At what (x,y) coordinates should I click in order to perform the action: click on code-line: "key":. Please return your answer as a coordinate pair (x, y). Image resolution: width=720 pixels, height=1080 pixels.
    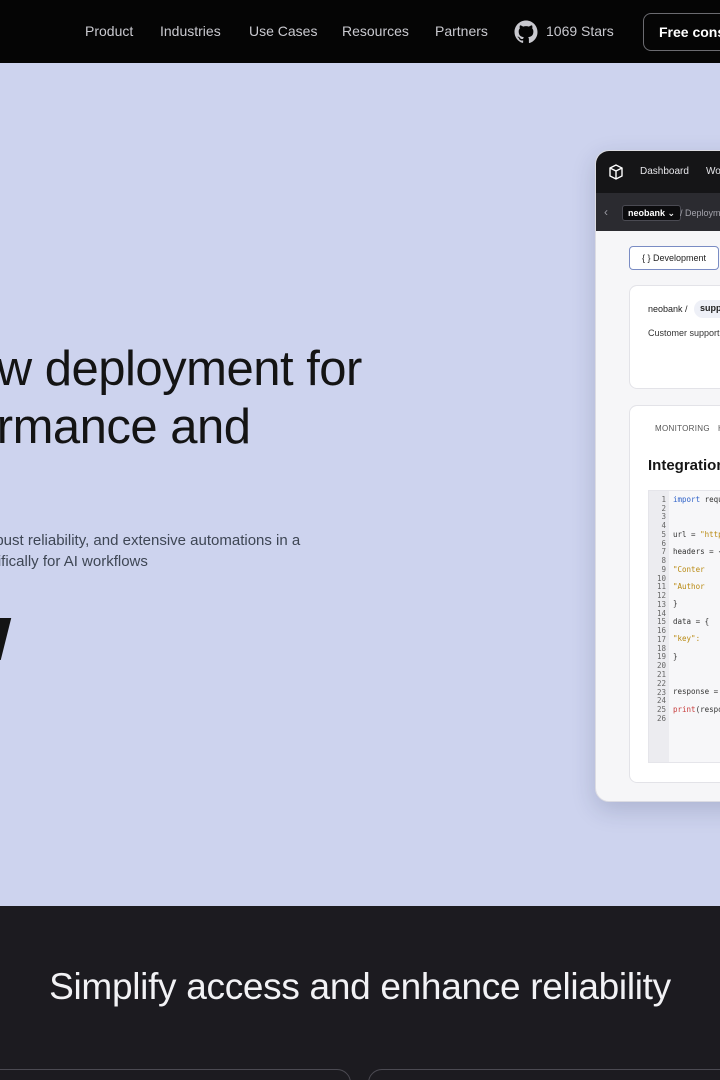
    Looking at the image, I should click on (687, 638).